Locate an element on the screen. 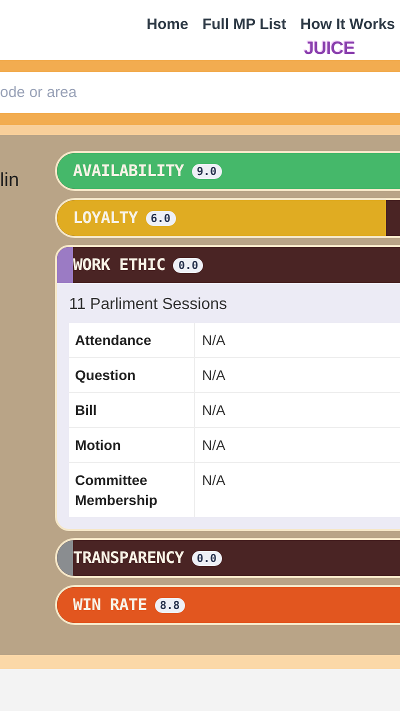 The image size is (400, 711). table-cell: Committee Membership is located at coordinates (132, 490).